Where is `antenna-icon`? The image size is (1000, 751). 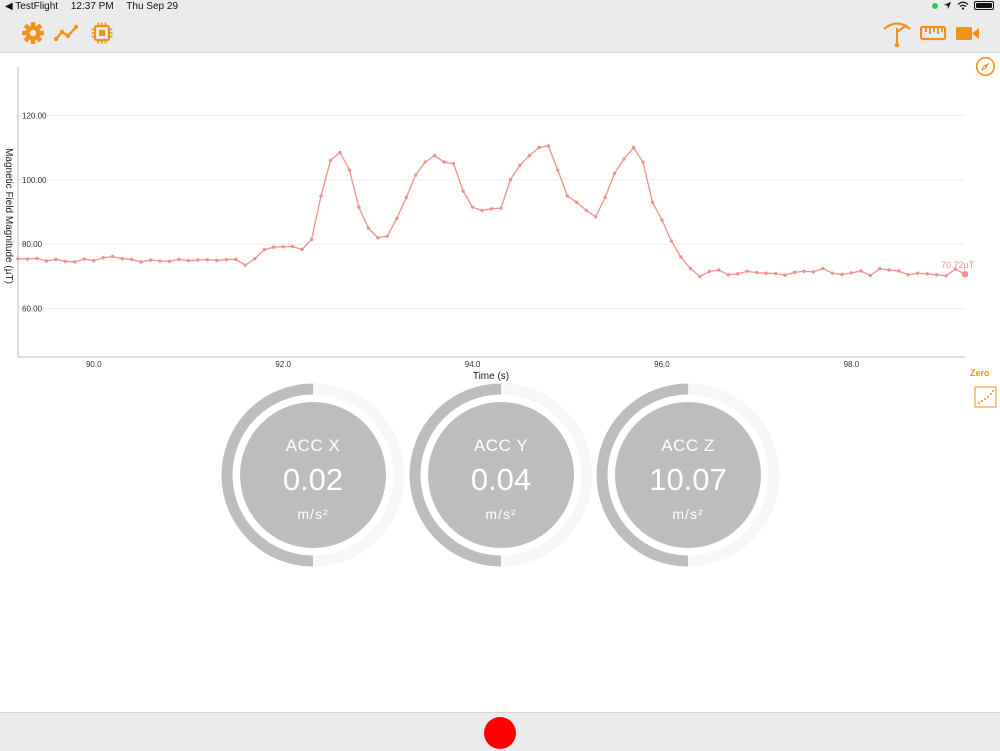 antenna-icon is located at coordinates (897, 34).